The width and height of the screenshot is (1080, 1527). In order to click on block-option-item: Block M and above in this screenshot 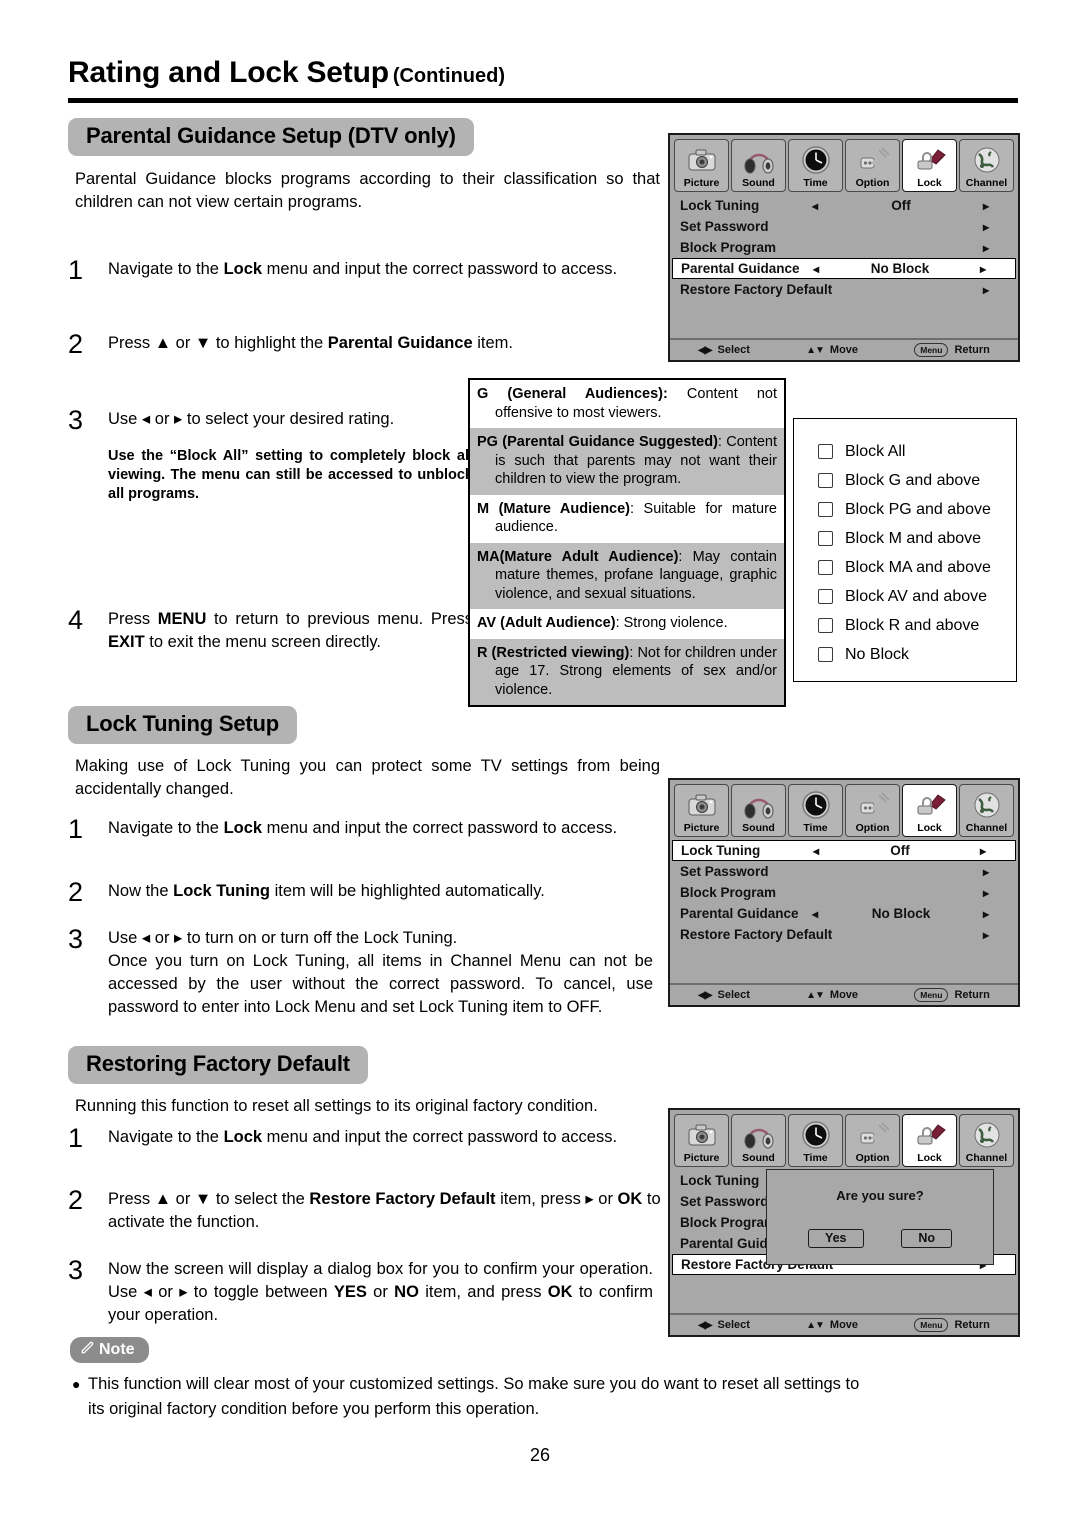, I will do `click(917, 538)`.